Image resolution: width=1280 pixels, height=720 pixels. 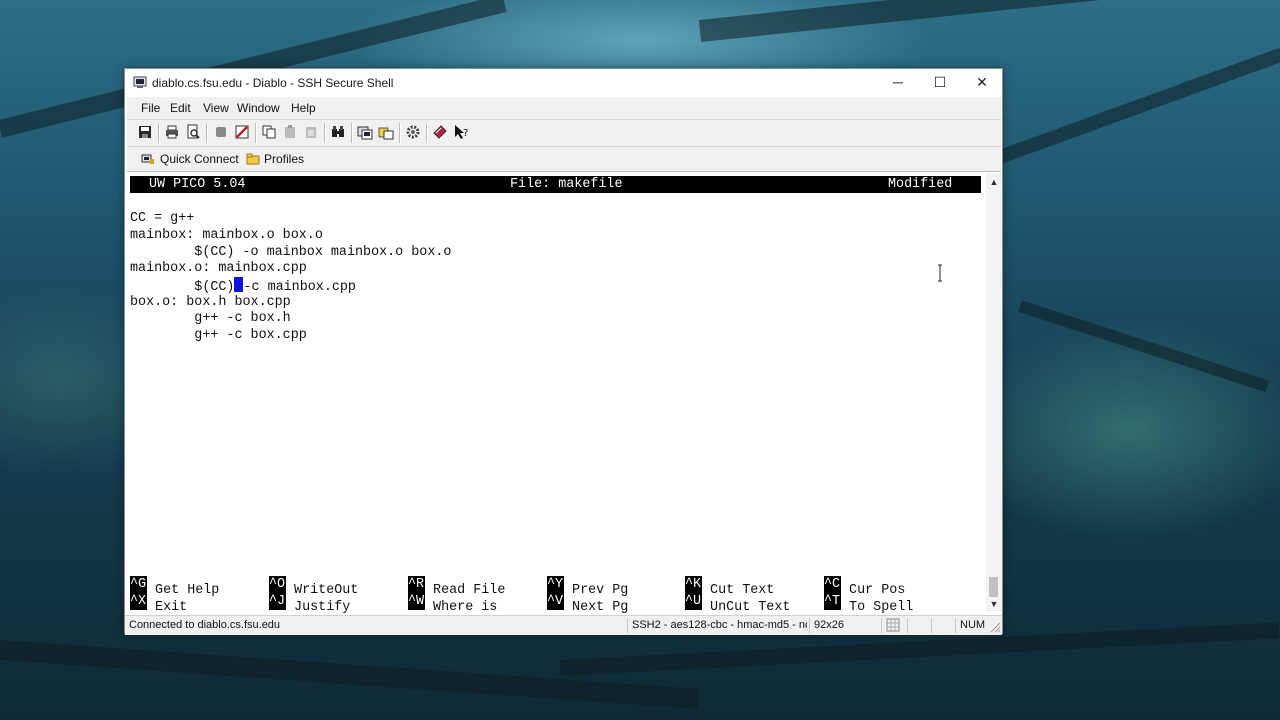 What do you see at coordinates (322, 607) in the screenshot?
I see `shortcut-label: Justify` at bounding box center [322, 607].